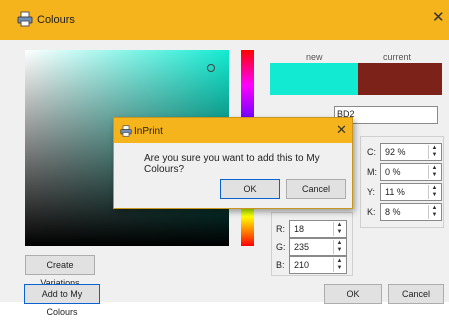 The image size is (449, 321). Describe the element at coordinates (62, 300) in the screenshot. I see `add-to-my-colours-button: Add to My Colours` at that location.